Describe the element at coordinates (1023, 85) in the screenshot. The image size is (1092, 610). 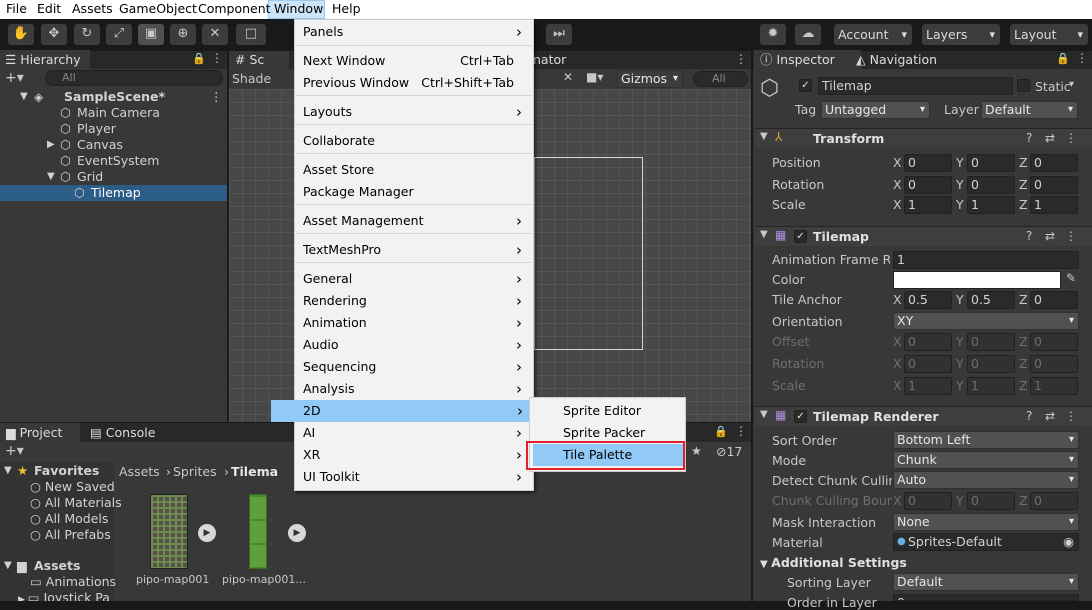
I see `static-checkbox` at that location.